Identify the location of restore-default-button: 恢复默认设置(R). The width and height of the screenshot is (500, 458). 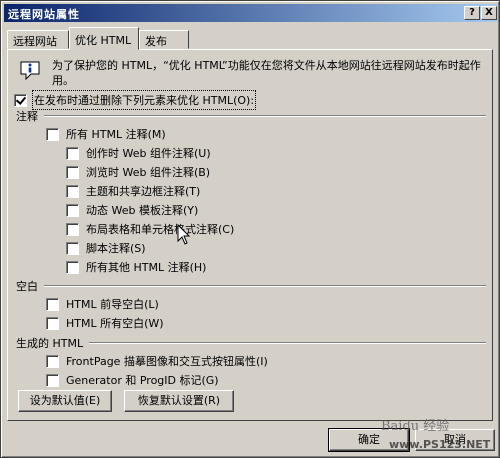
(179, 401).